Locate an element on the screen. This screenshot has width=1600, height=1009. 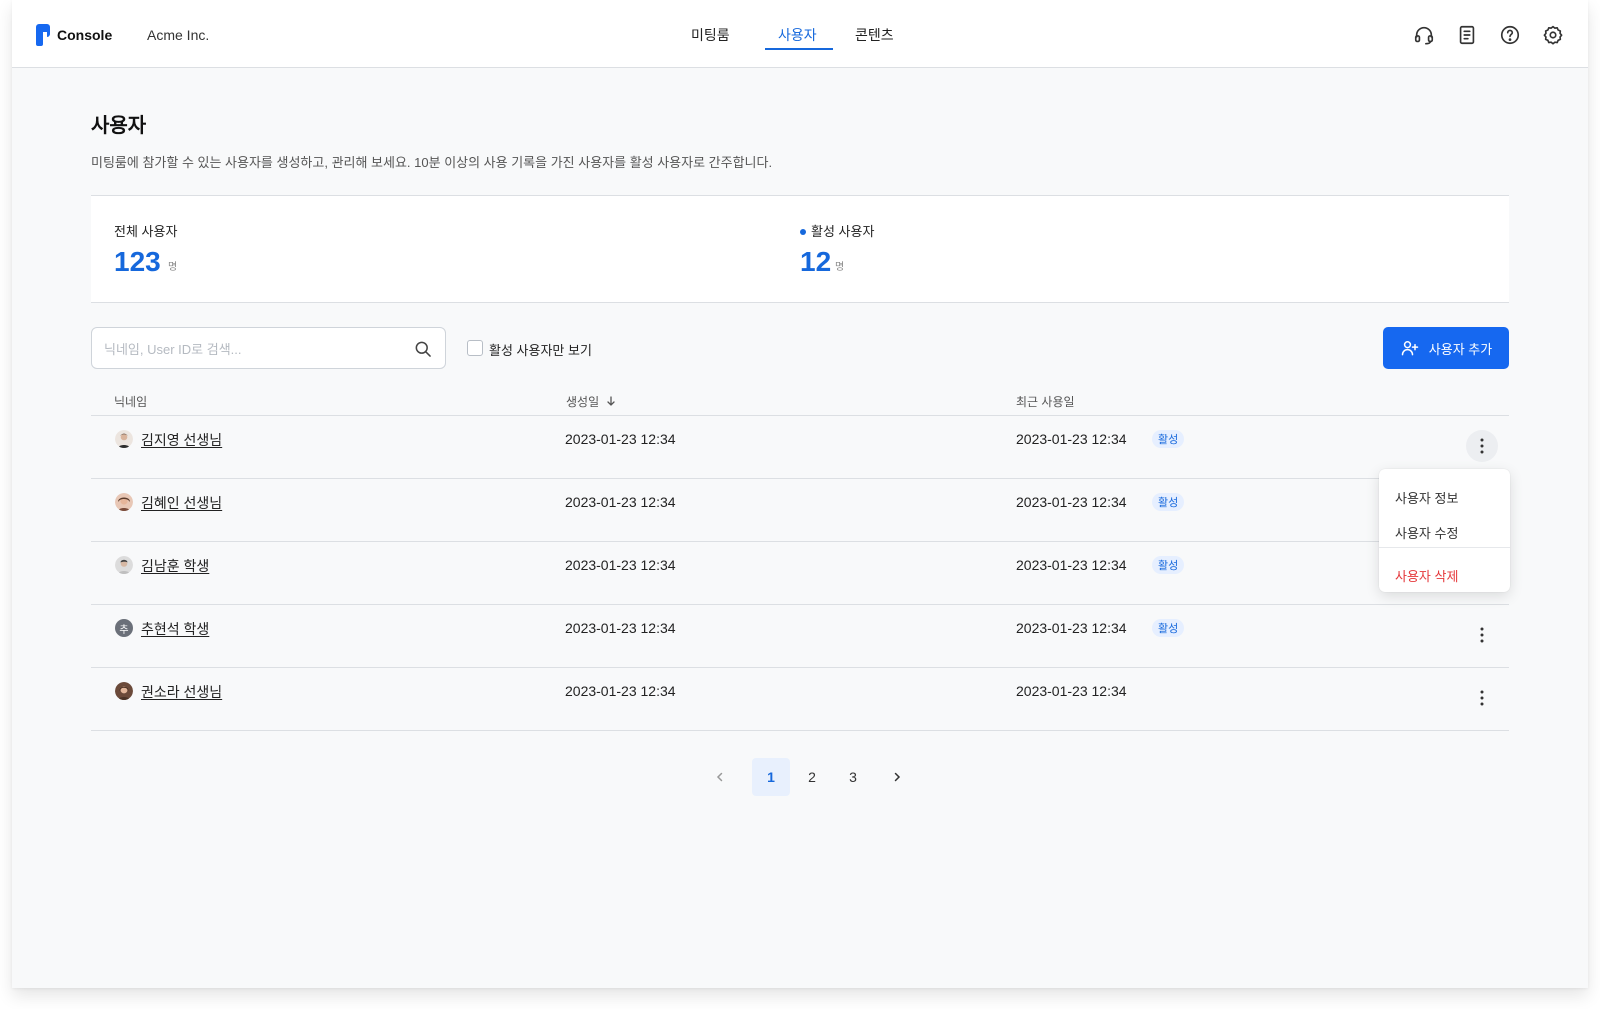
add-user-icon is located at coordinates (1410, 348).